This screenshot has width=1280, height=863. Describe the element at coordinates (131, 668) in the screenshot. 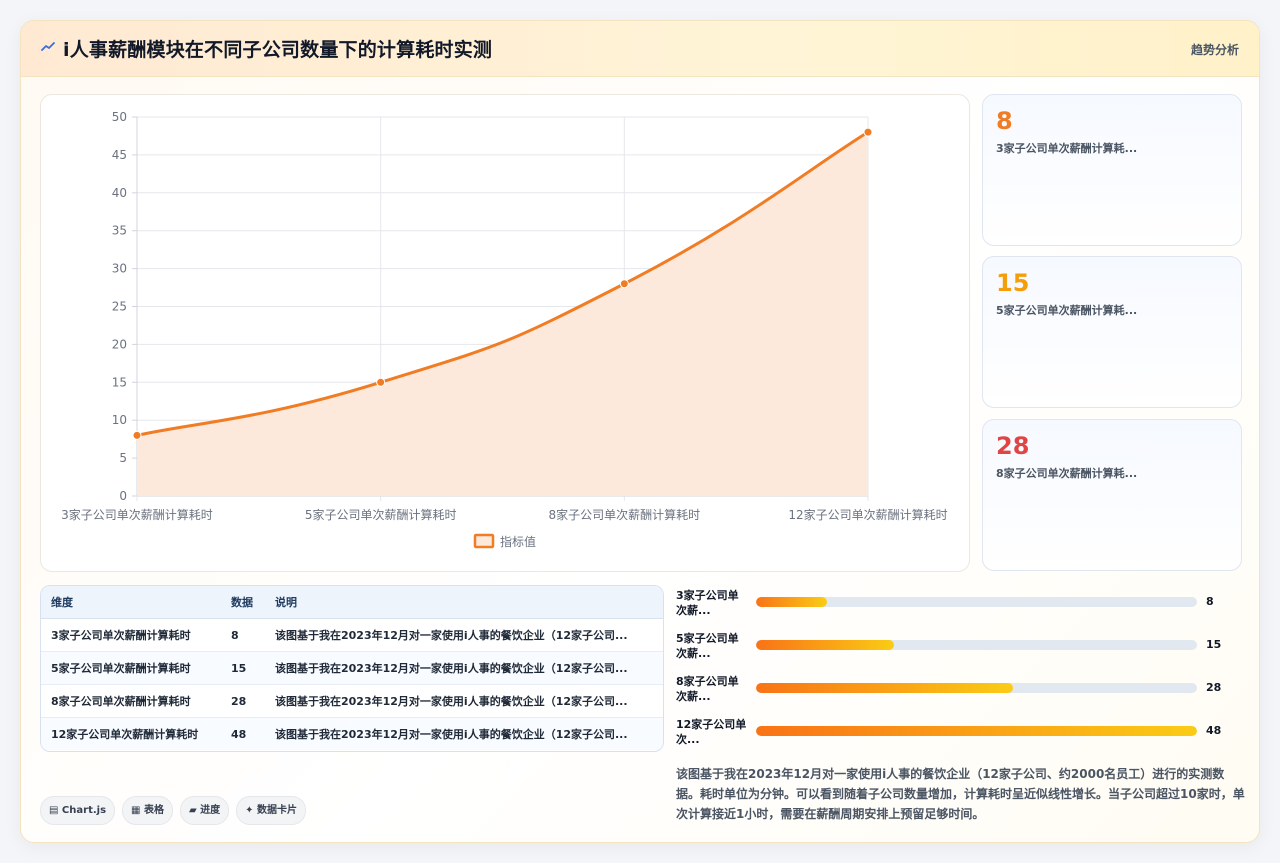

I see `table-cell: 5家子公司单次薪酬计算耗时` at that location.